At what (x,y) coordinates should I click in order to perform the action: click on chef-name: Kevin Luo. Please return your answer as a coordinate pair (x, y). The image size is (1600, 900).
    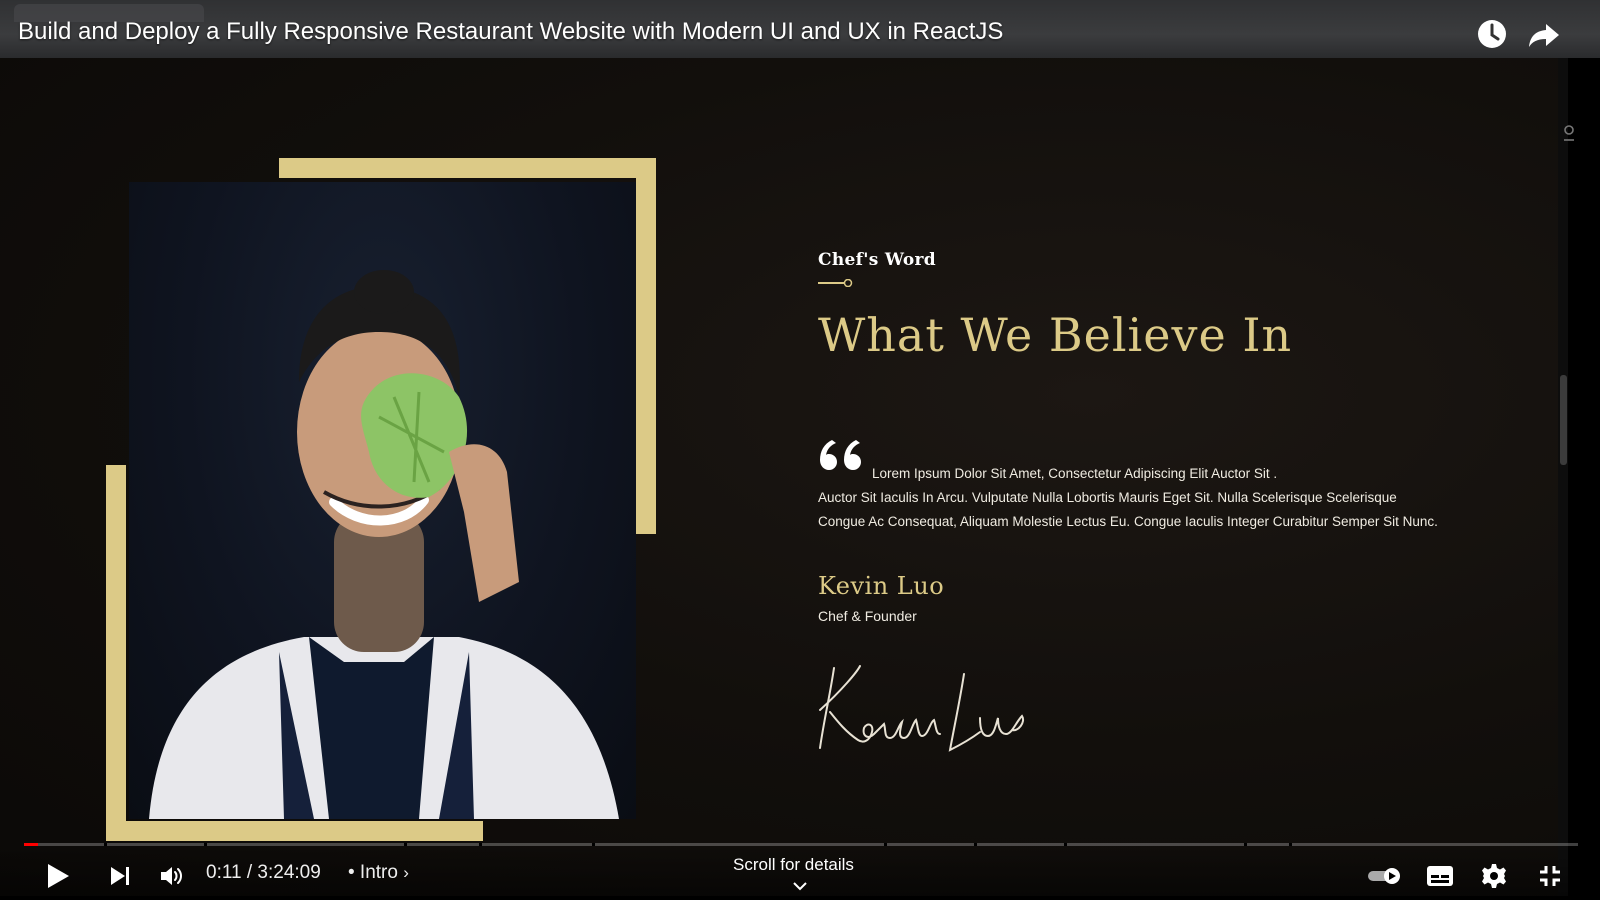
    Looking at the image, I should click on (881, 586).